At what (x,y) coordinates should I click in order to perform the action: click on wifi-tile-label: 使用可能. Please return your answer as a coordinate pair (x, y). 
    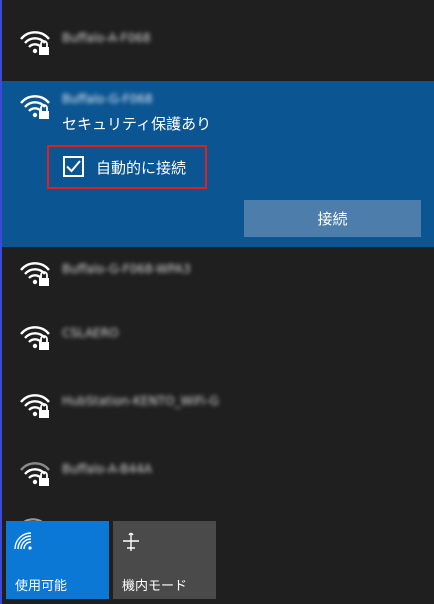
    Looking at the image, I should click on (41, 586).